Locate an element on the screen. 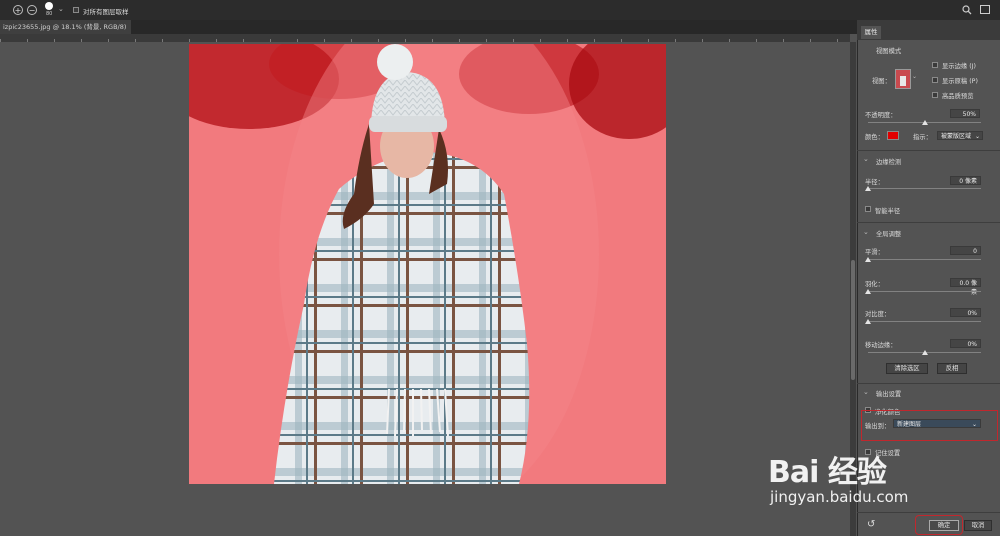 The height and width of the screenshot is (536, 1000). edge-detection-header: 边缘检测 is located at coordinates (889, 162).